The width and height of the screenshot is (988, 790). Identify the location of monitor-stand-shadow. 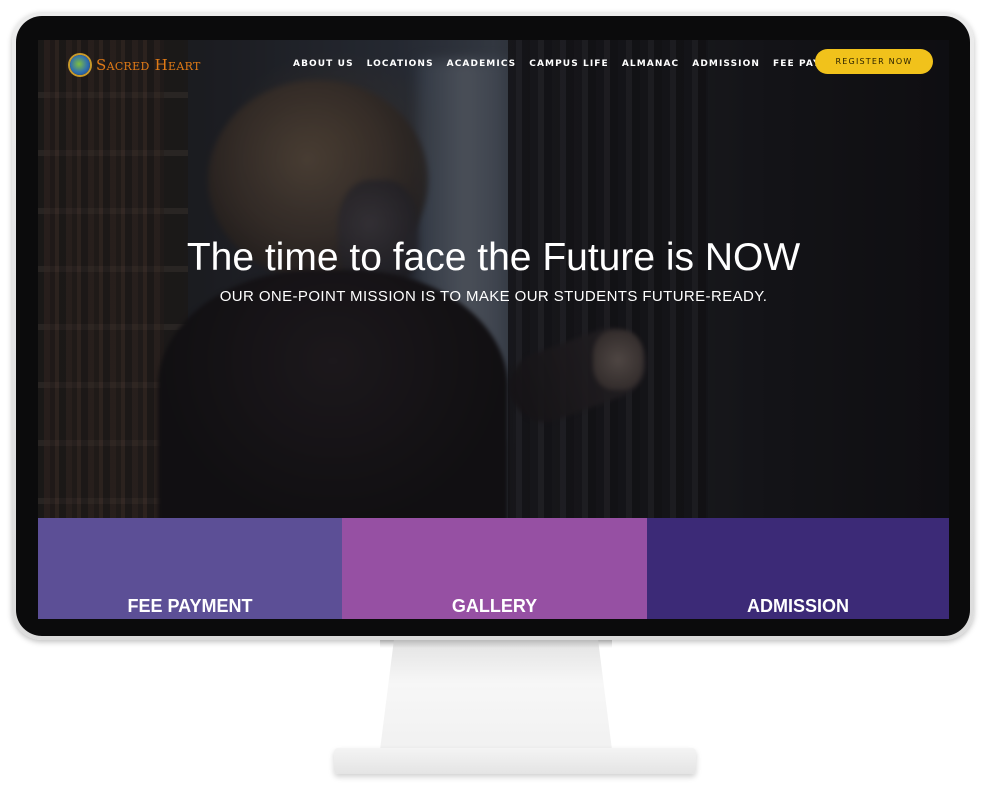
(496, 644).